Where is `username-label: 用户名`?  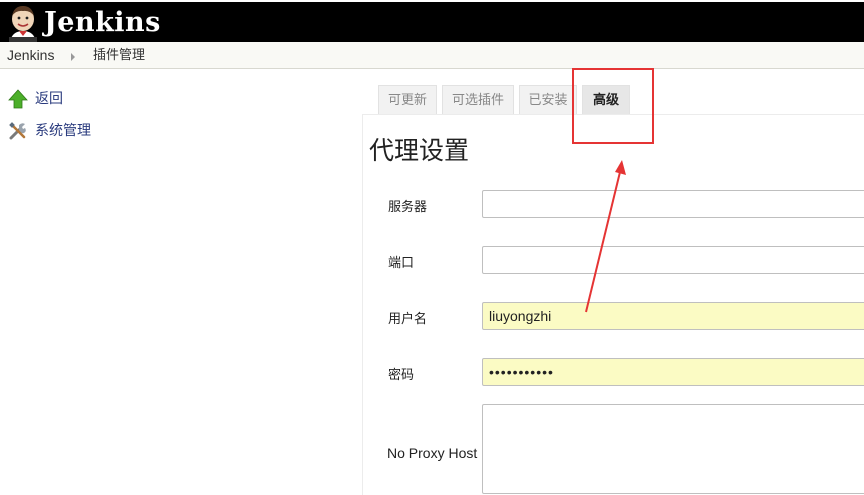
username-label: 用户名 is located at coordinates (408, 319).